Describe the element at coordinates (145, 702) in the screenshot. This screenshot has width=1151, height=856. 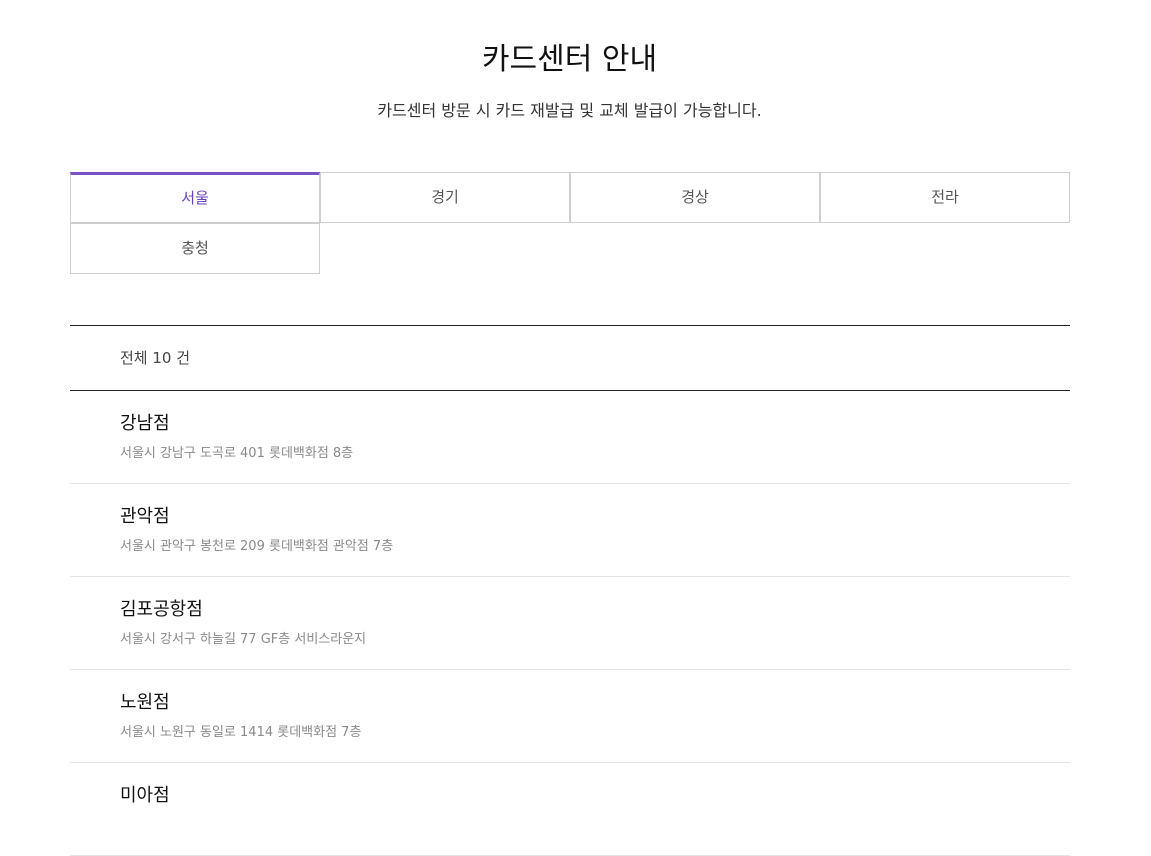
I see `store-name: 노원점` at that location.